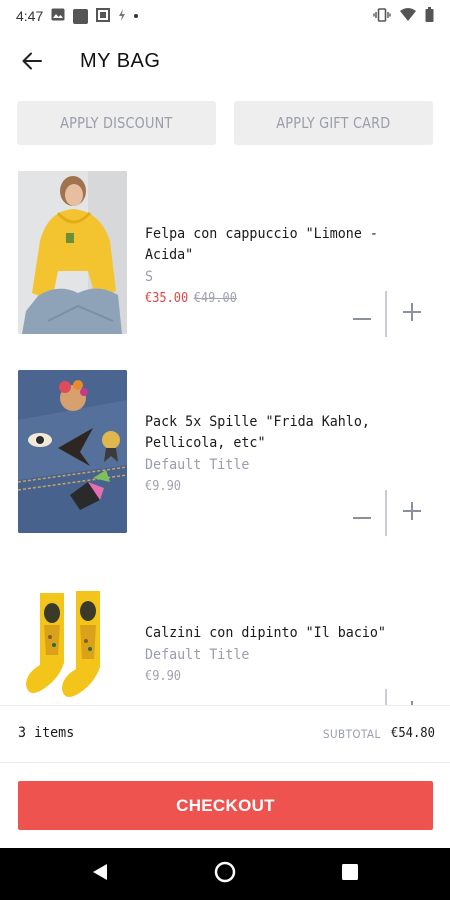 The image size is (450, 900). What do you see at coordinates (72, 645) in the screenshot?
I see `yellow-socks-photo` at bounding box center [72, 645].